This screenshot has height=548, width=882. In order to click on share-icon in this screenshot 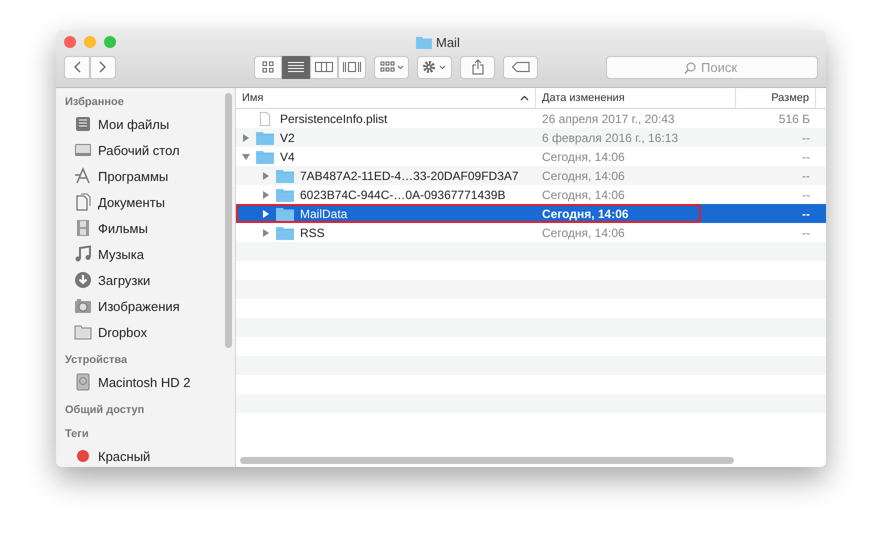, I will do `click(478, 67)`.